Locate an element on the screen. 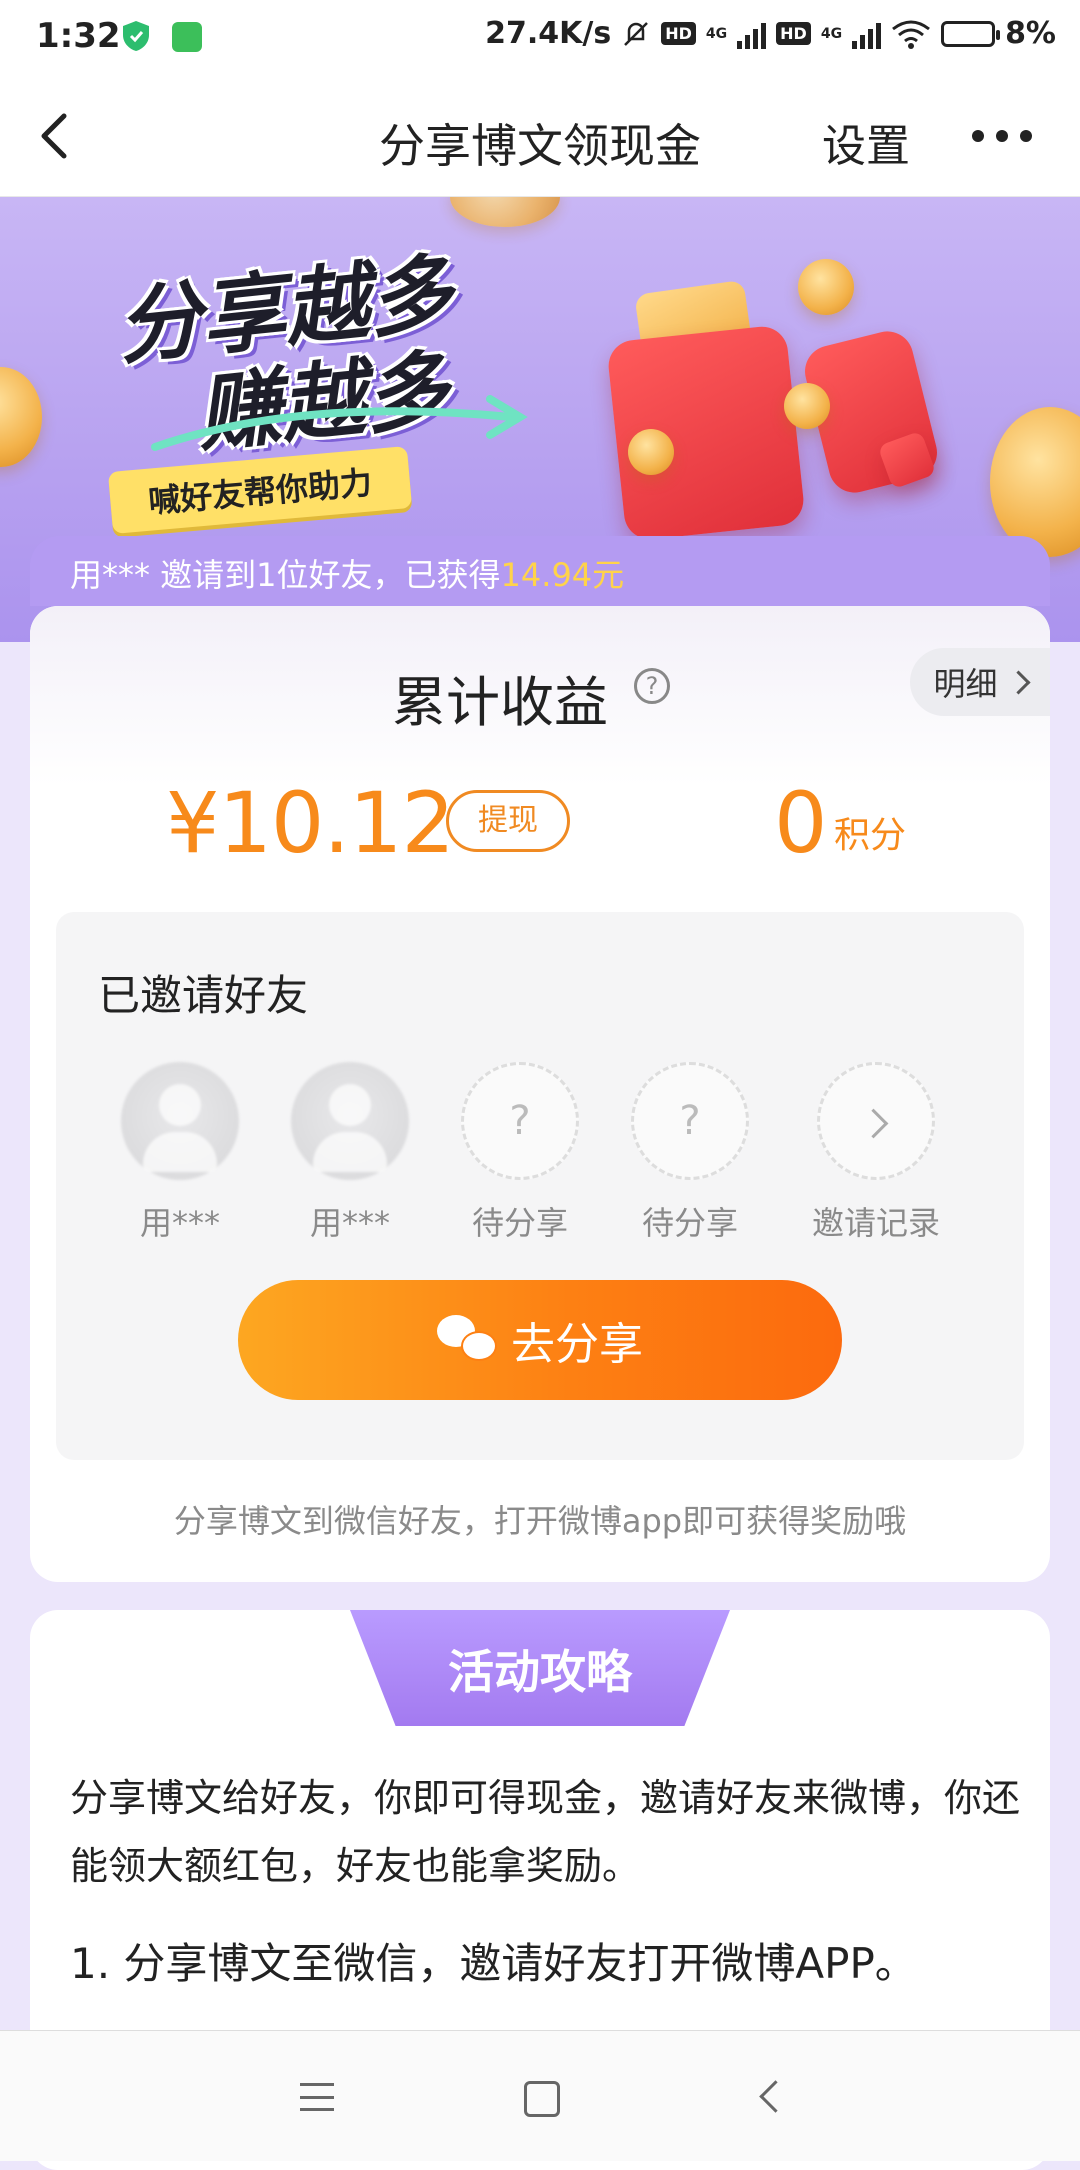  earnings-title: 累计收益 is located at coordinates (500, 702).